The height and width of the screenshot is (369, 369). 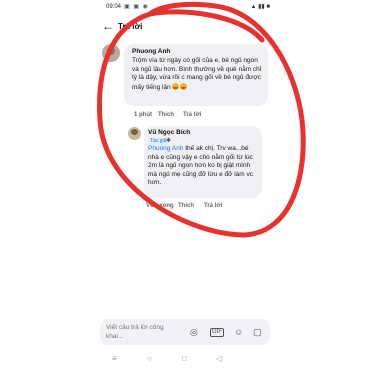 What do you see at coordinates (136, 7) in the screenshot?
I see `notification-icons: ▣ ▣ ◉` at bounding box center [136, 7].